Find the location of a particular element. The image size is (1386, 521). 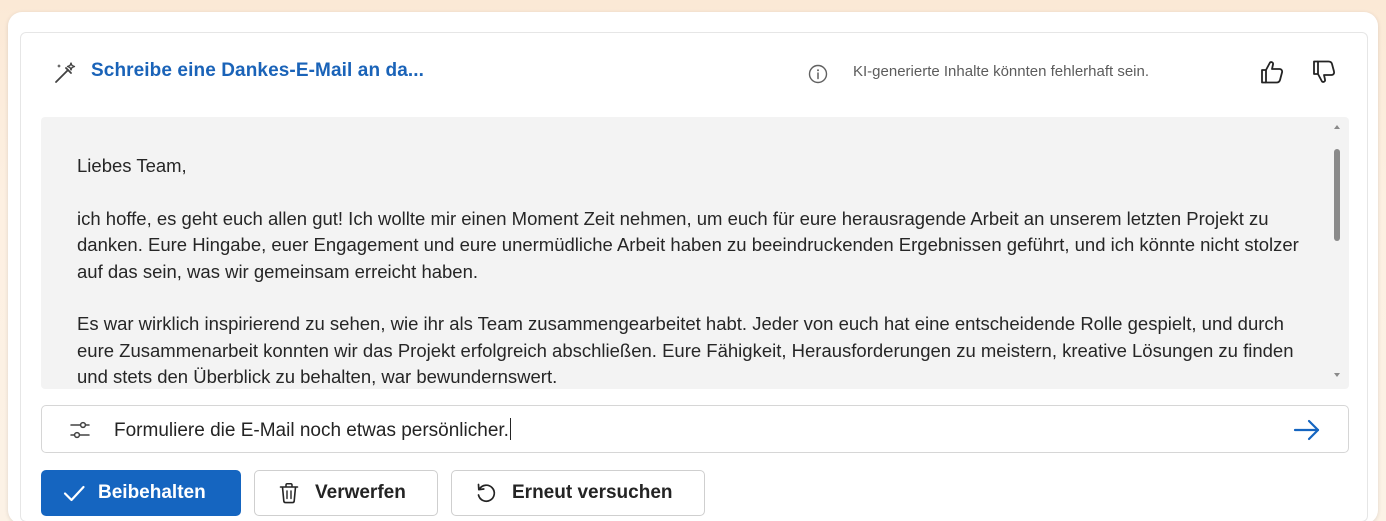

text-caret is located at coordinates (510, 429).